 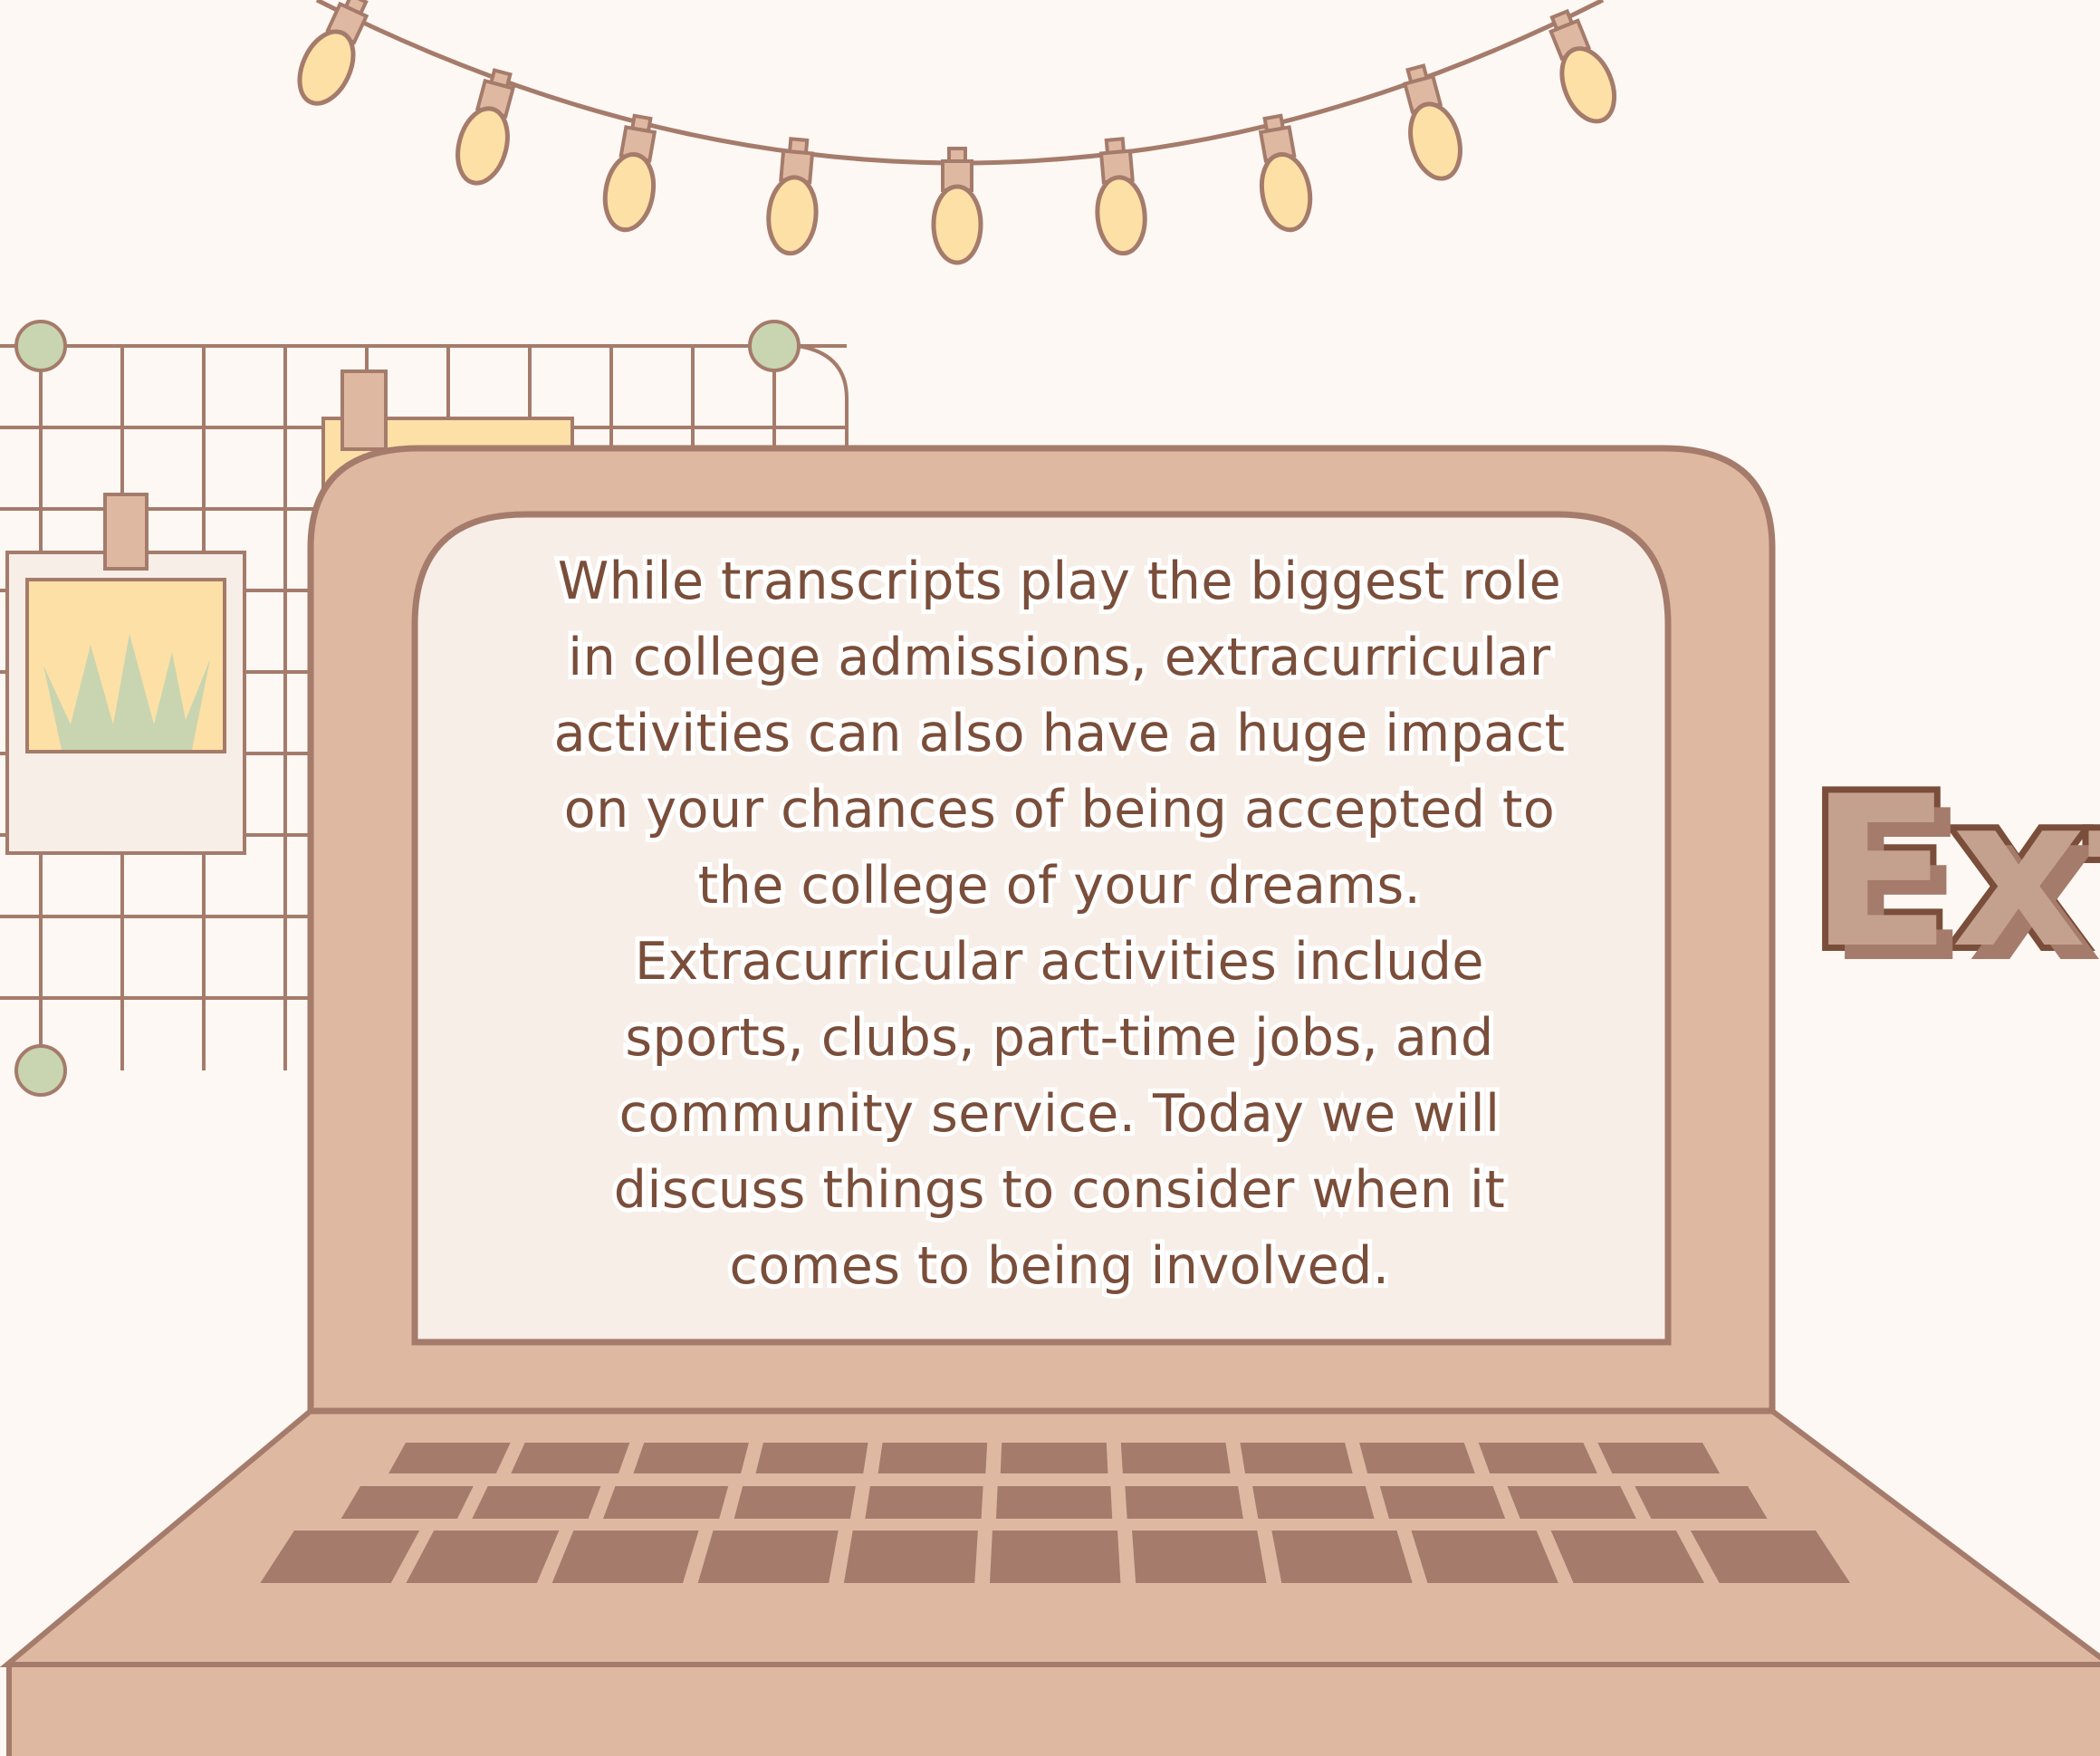 What do you see at coordinates (1059, 1037) in the screenshot?
I see `paragraph-line: sports, clubs, part-time jobs, and` at bounding box center [1059, 1037].